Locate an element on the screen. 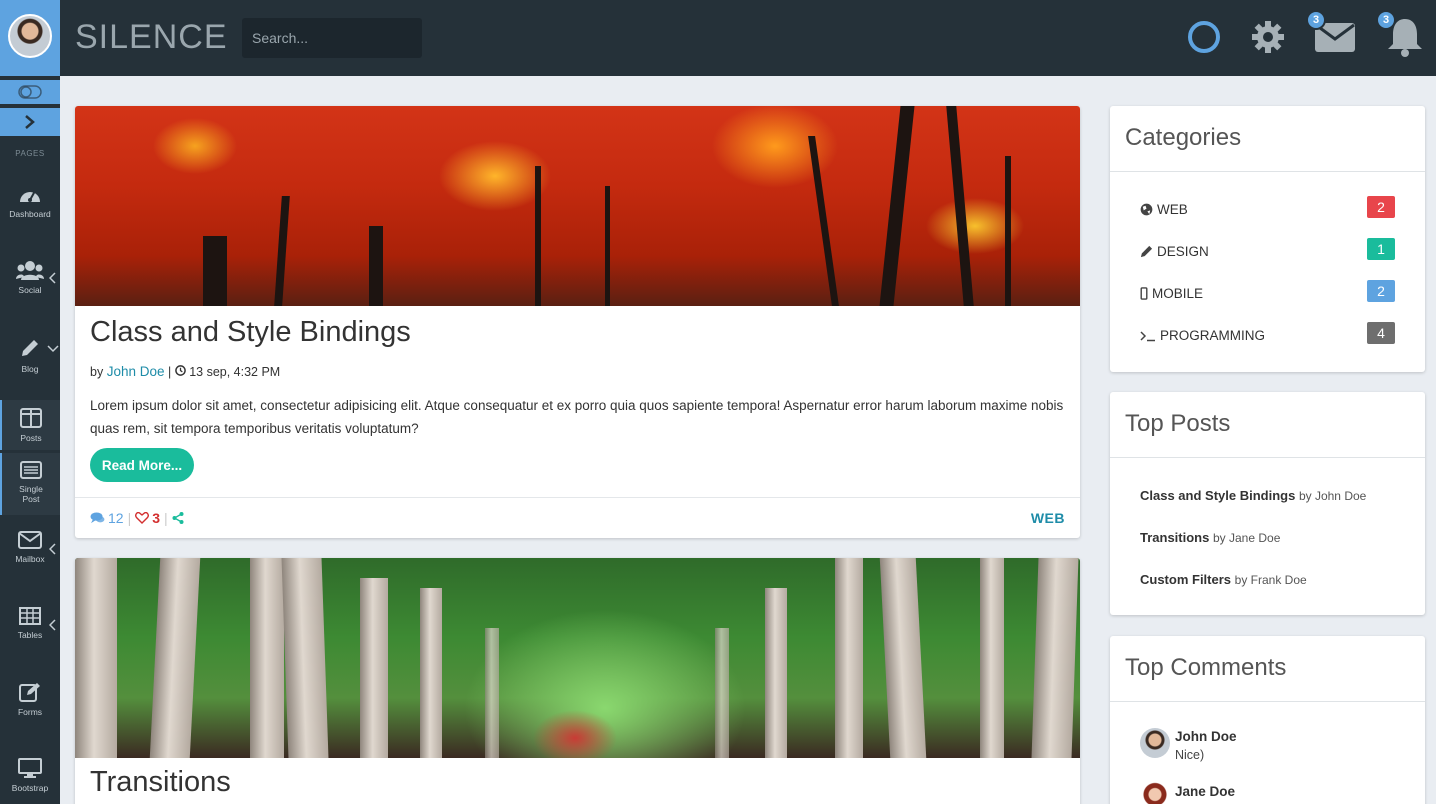 The height and width of the screenshot is (804, 1436). post-title: Class and Style Bindings is located at coordinates (250, 332).